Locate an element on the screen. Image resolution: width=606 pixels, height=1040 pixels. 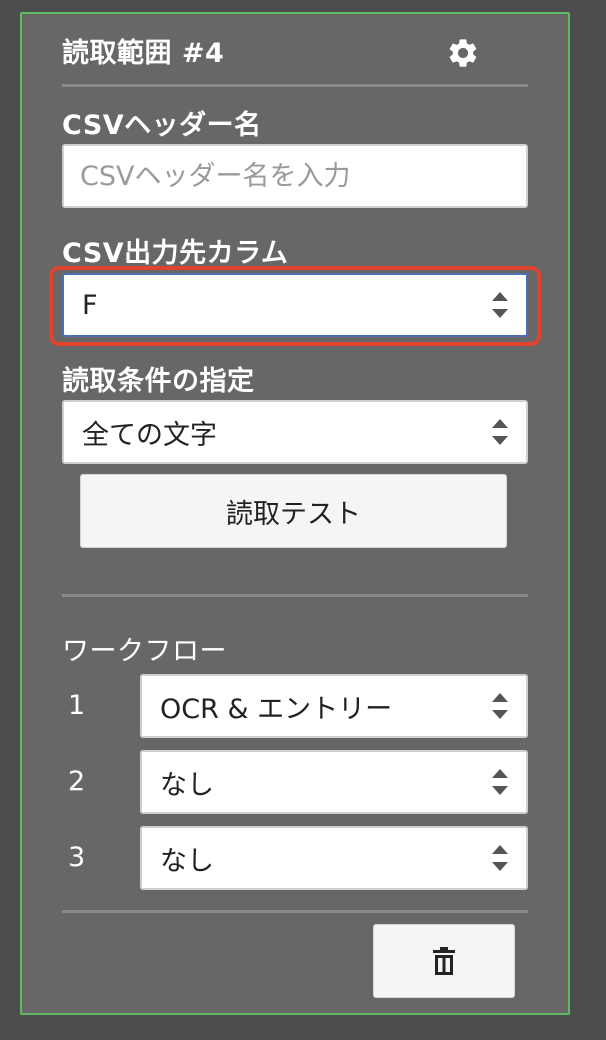
read-condition-select: 全ての文字 is located at coordinates (295, 432).